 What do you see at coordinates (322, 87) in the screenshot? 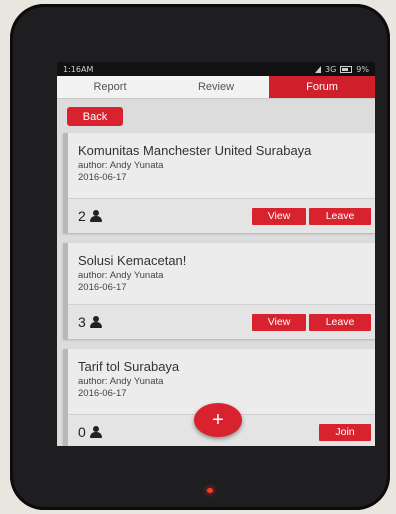
I see `tab-forum: Forum` at bounding box center [322, 87].